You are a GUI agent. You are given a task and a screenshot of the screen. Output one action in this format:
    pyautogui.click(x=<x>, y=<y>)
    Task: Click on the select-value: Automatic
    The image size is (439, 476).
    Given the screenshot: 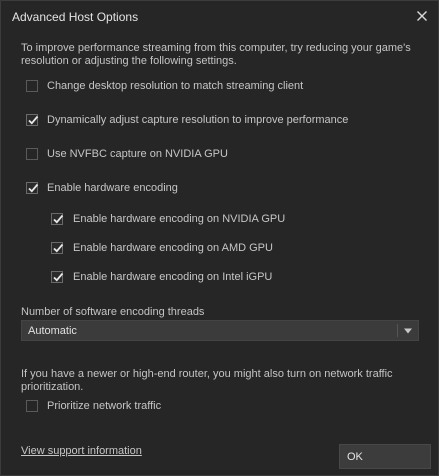 What is the action you would take?
    pyautogui.click(x=52, y=331)
    